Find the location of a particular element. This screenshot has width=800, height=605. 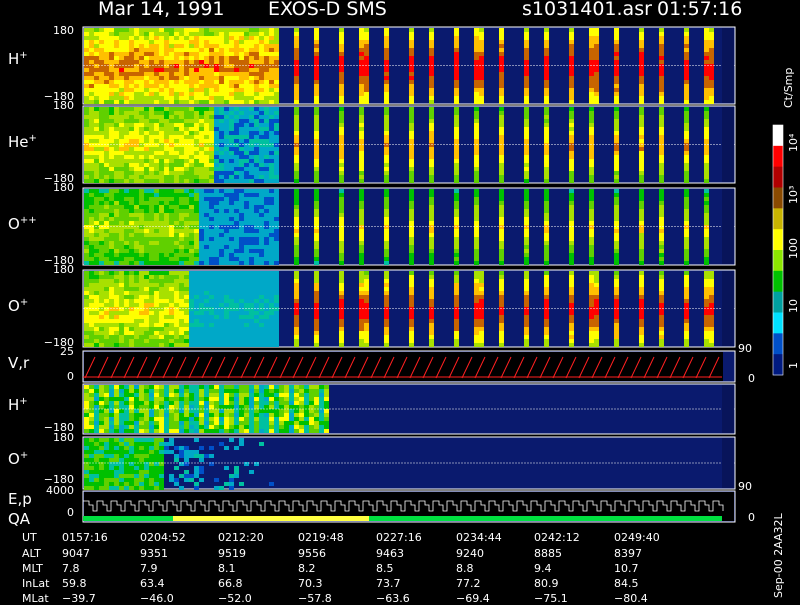

eph-ut-3: 0219:48 is located at coordinates (321, 537).